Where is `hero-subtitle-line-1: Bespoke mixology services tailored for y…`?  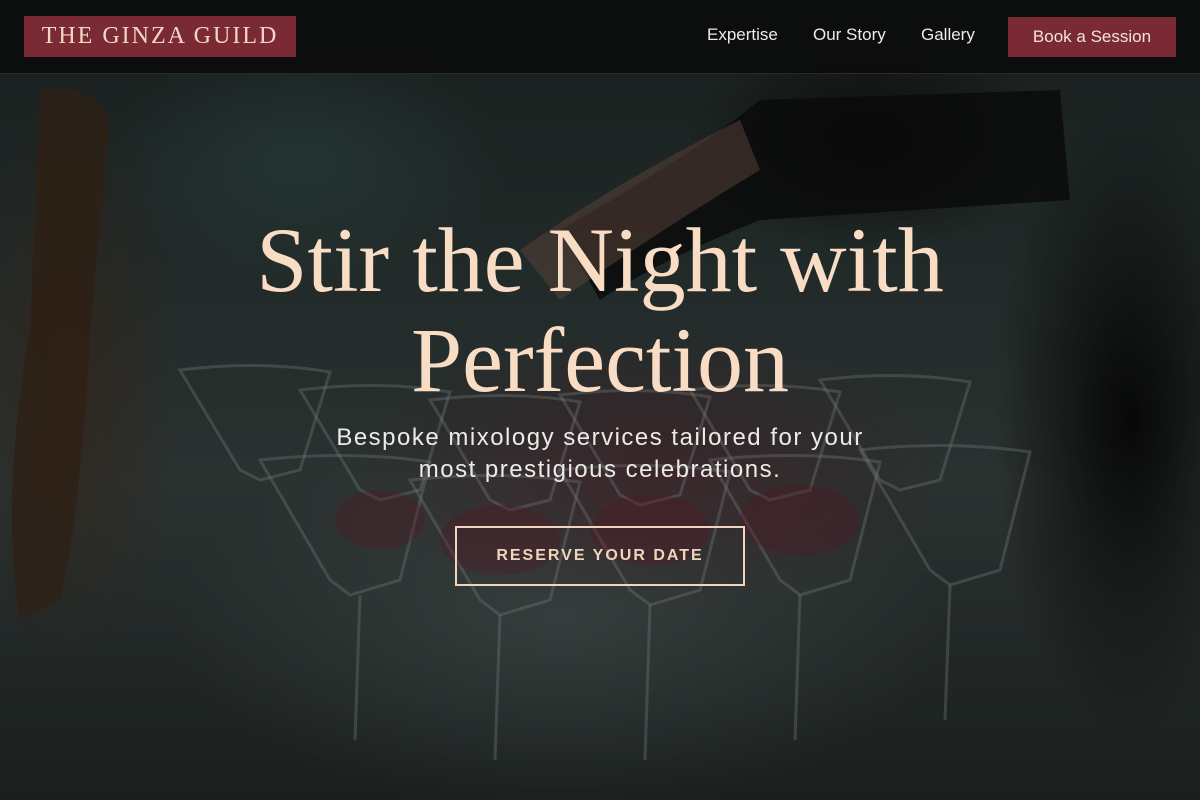
hero-subtitle-line-1: Bespoke mixology services tailored for y… is located at coordinates (600, 437).